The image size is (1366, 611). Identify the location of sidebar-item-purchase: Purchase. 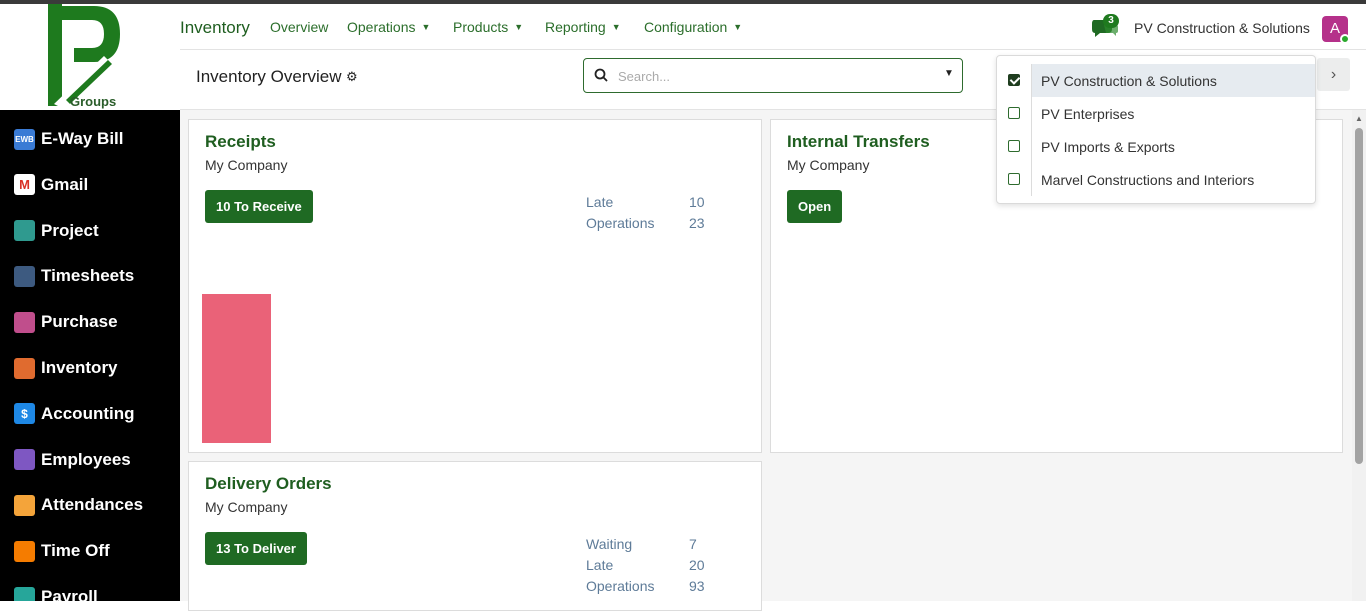
(90, 322).